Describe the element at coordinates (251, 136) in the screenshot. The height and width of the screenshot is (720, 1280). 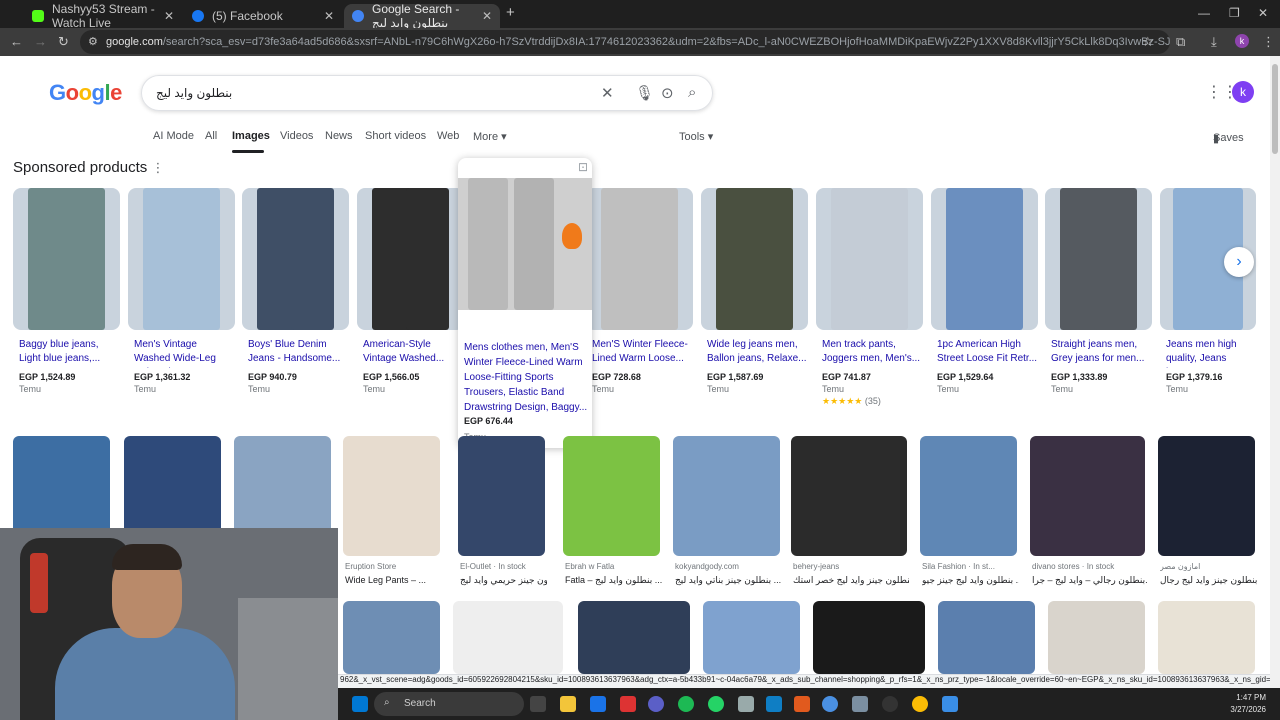
I see `tab-images: Images` at that location.